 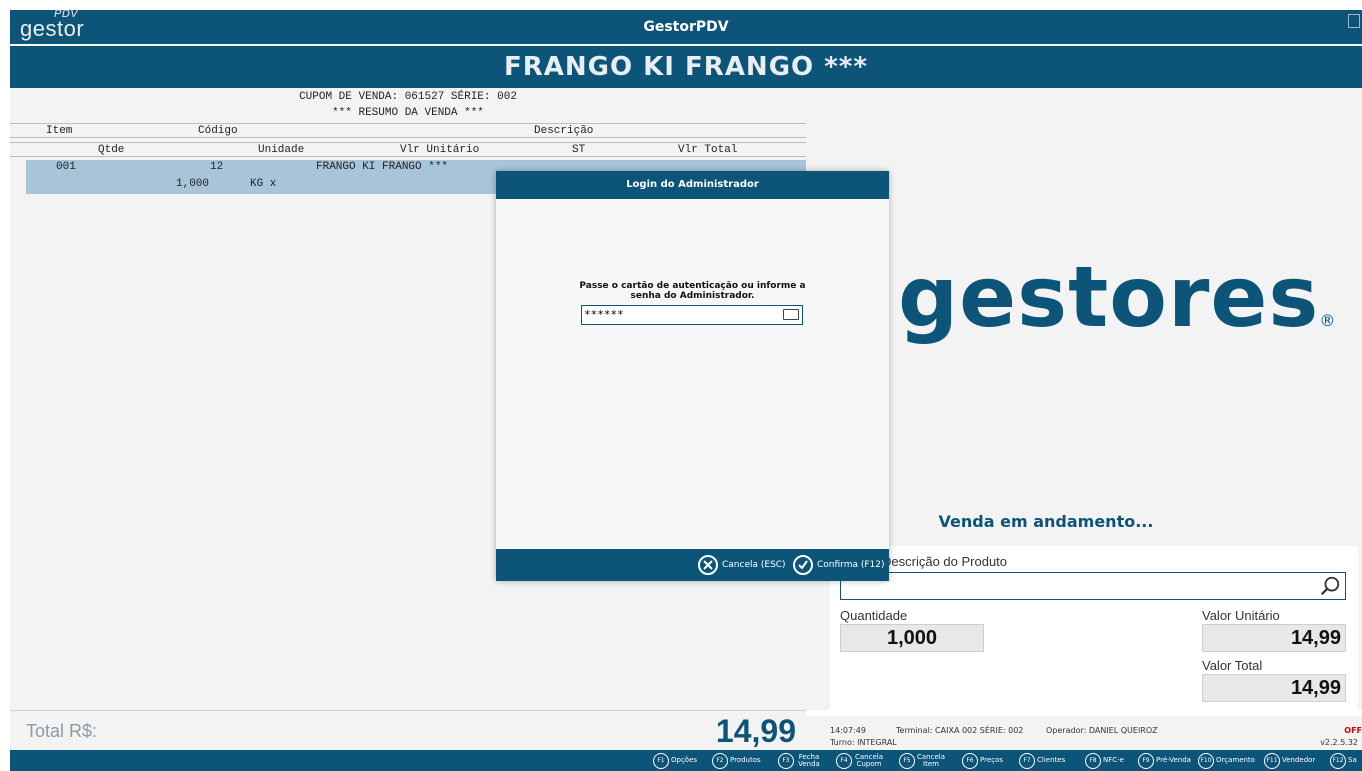 What do you see at coordinates (263, 184) in the screenshot?
I see `row-unidade: KG x` at bounding box center [263, 184].